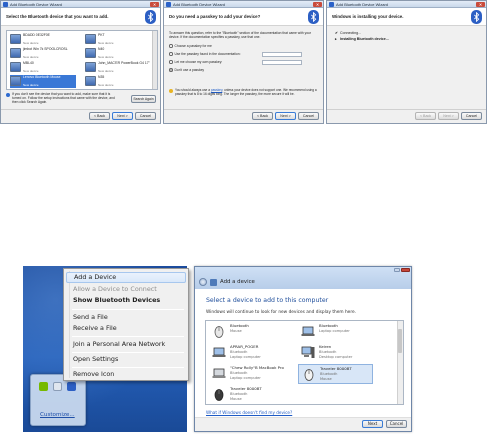 The image size is (487, 434). Describe the element at coordinates (325, 346) in the screenshot. I see `device-name: Keiren` at that location.